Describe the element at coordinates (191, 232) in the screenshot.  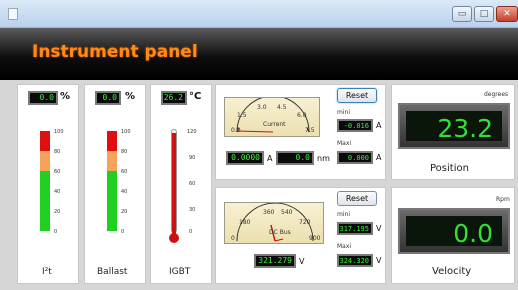
I see `igbt-scale-0: 0` at that location.